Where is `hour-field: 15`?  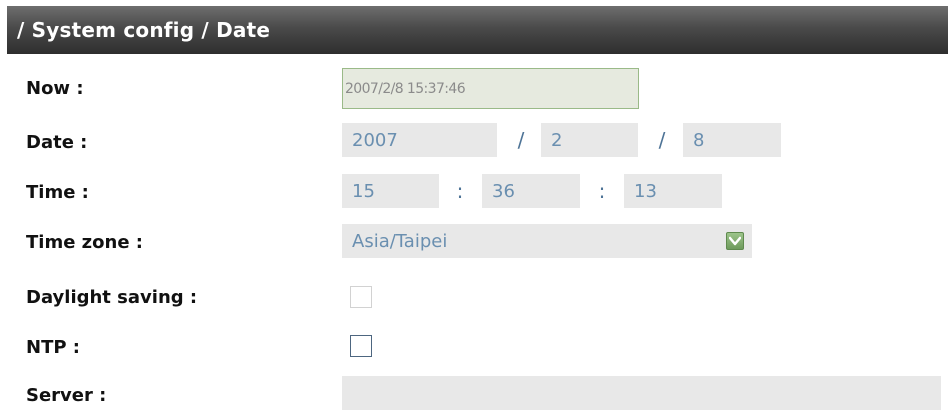
hour-field: 15 is located at coordinates (390, 191).